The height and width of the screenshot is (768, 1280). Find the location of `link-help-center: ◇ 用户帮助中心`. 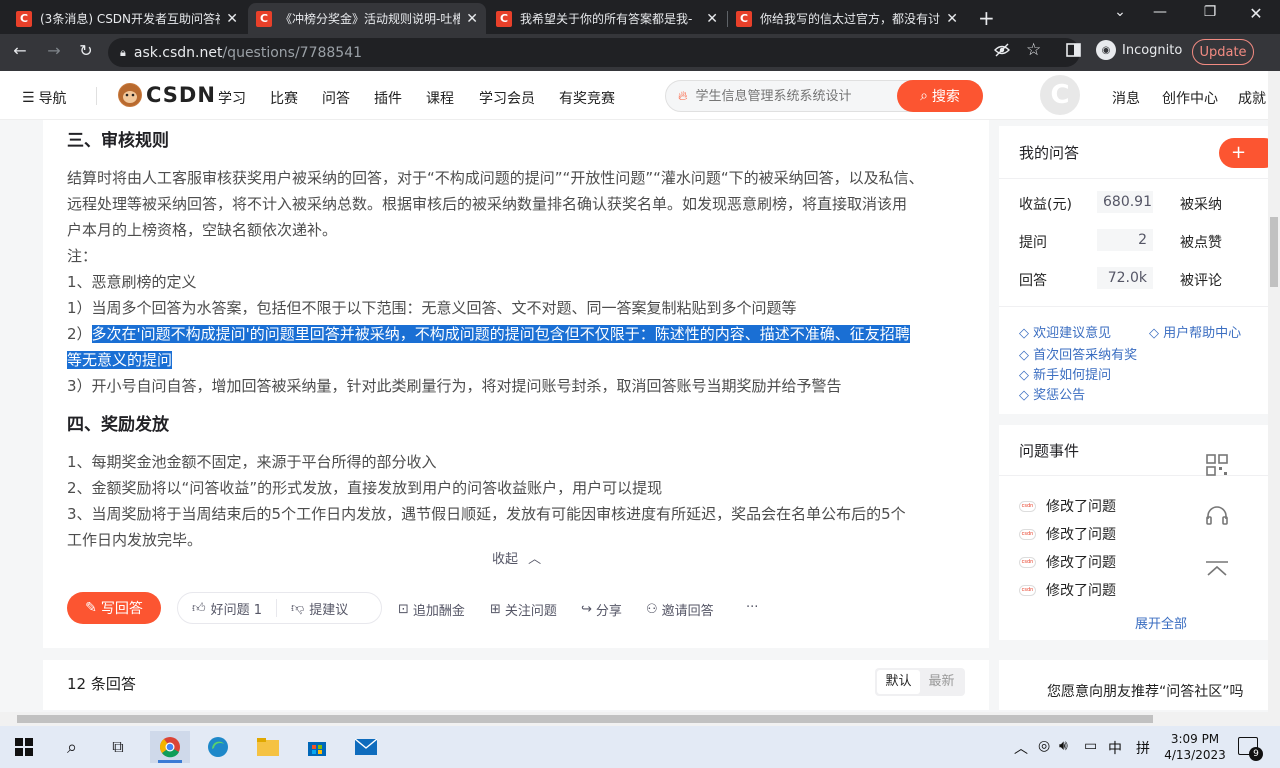

link-help-center: ◇ 用户帮助中心 is located at coordinates (1195, 331).